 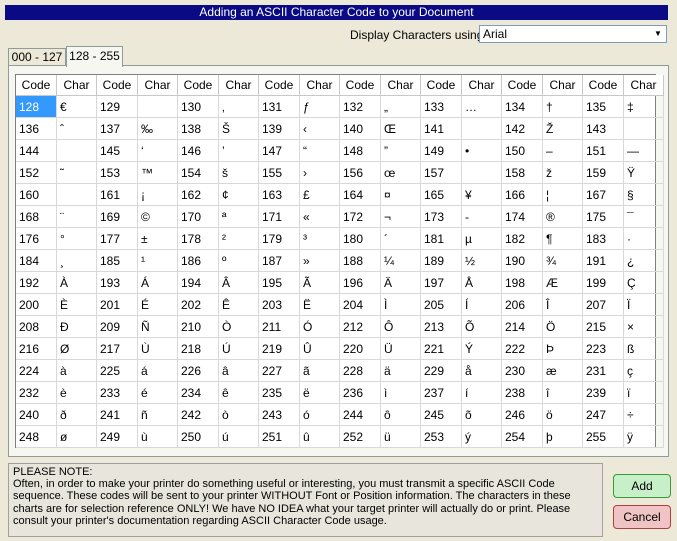 What do you see at coordinates (603, 436) in the screenshot?
I see `code-cell: 255` at bounding box center [603, 436].